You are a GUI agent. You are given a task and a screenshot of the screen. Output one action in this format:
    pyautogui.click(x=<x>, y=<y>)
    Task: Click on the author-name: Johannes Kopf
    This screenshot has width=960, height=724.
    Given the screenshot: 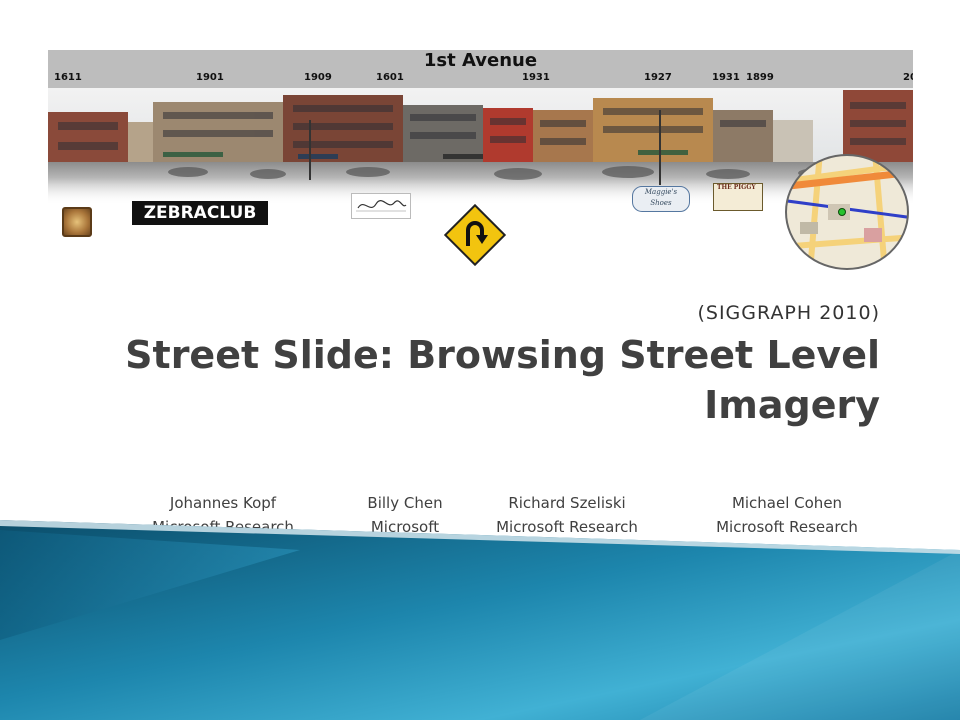 What is the action you would take?
    pyautogui.click(x=223, y=503)
    